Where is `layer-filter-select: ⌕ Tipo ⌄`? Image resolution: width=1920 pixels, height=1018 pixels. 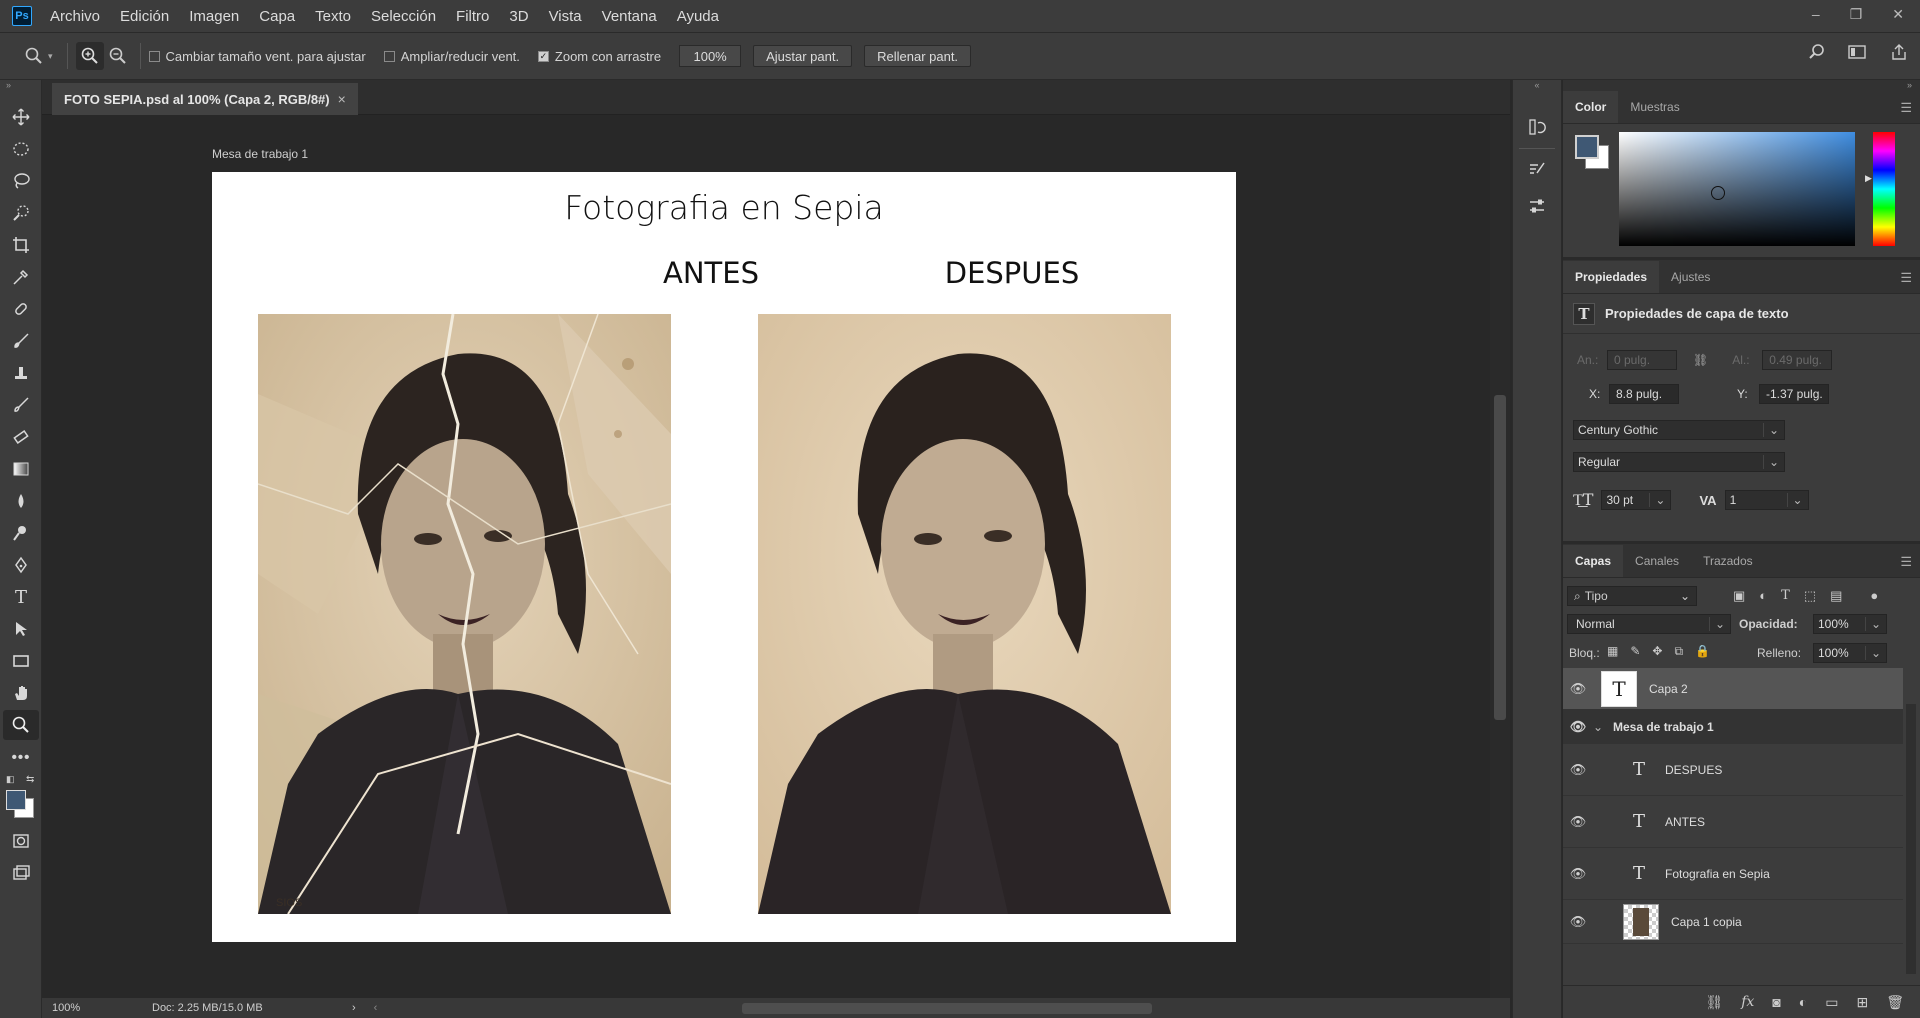 layer-filter-select: ⌕ Tipo ⌄ is located at coordinates (1632, 596).